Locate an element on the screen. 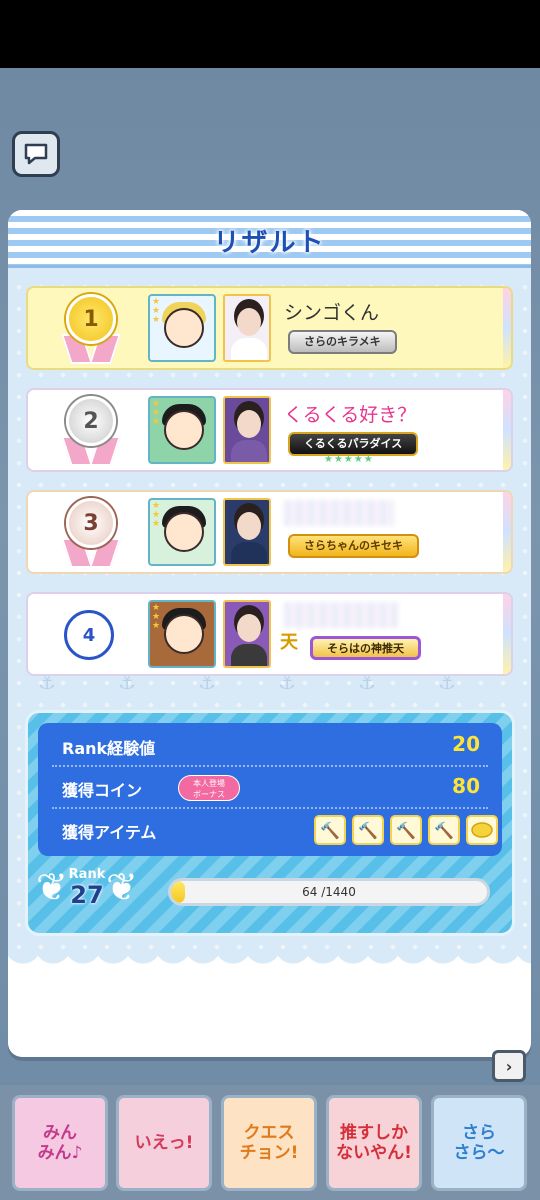 The height and width of the screenshot is (1200, 540). chat-bubble-icon is located at coordinates (36, 154).